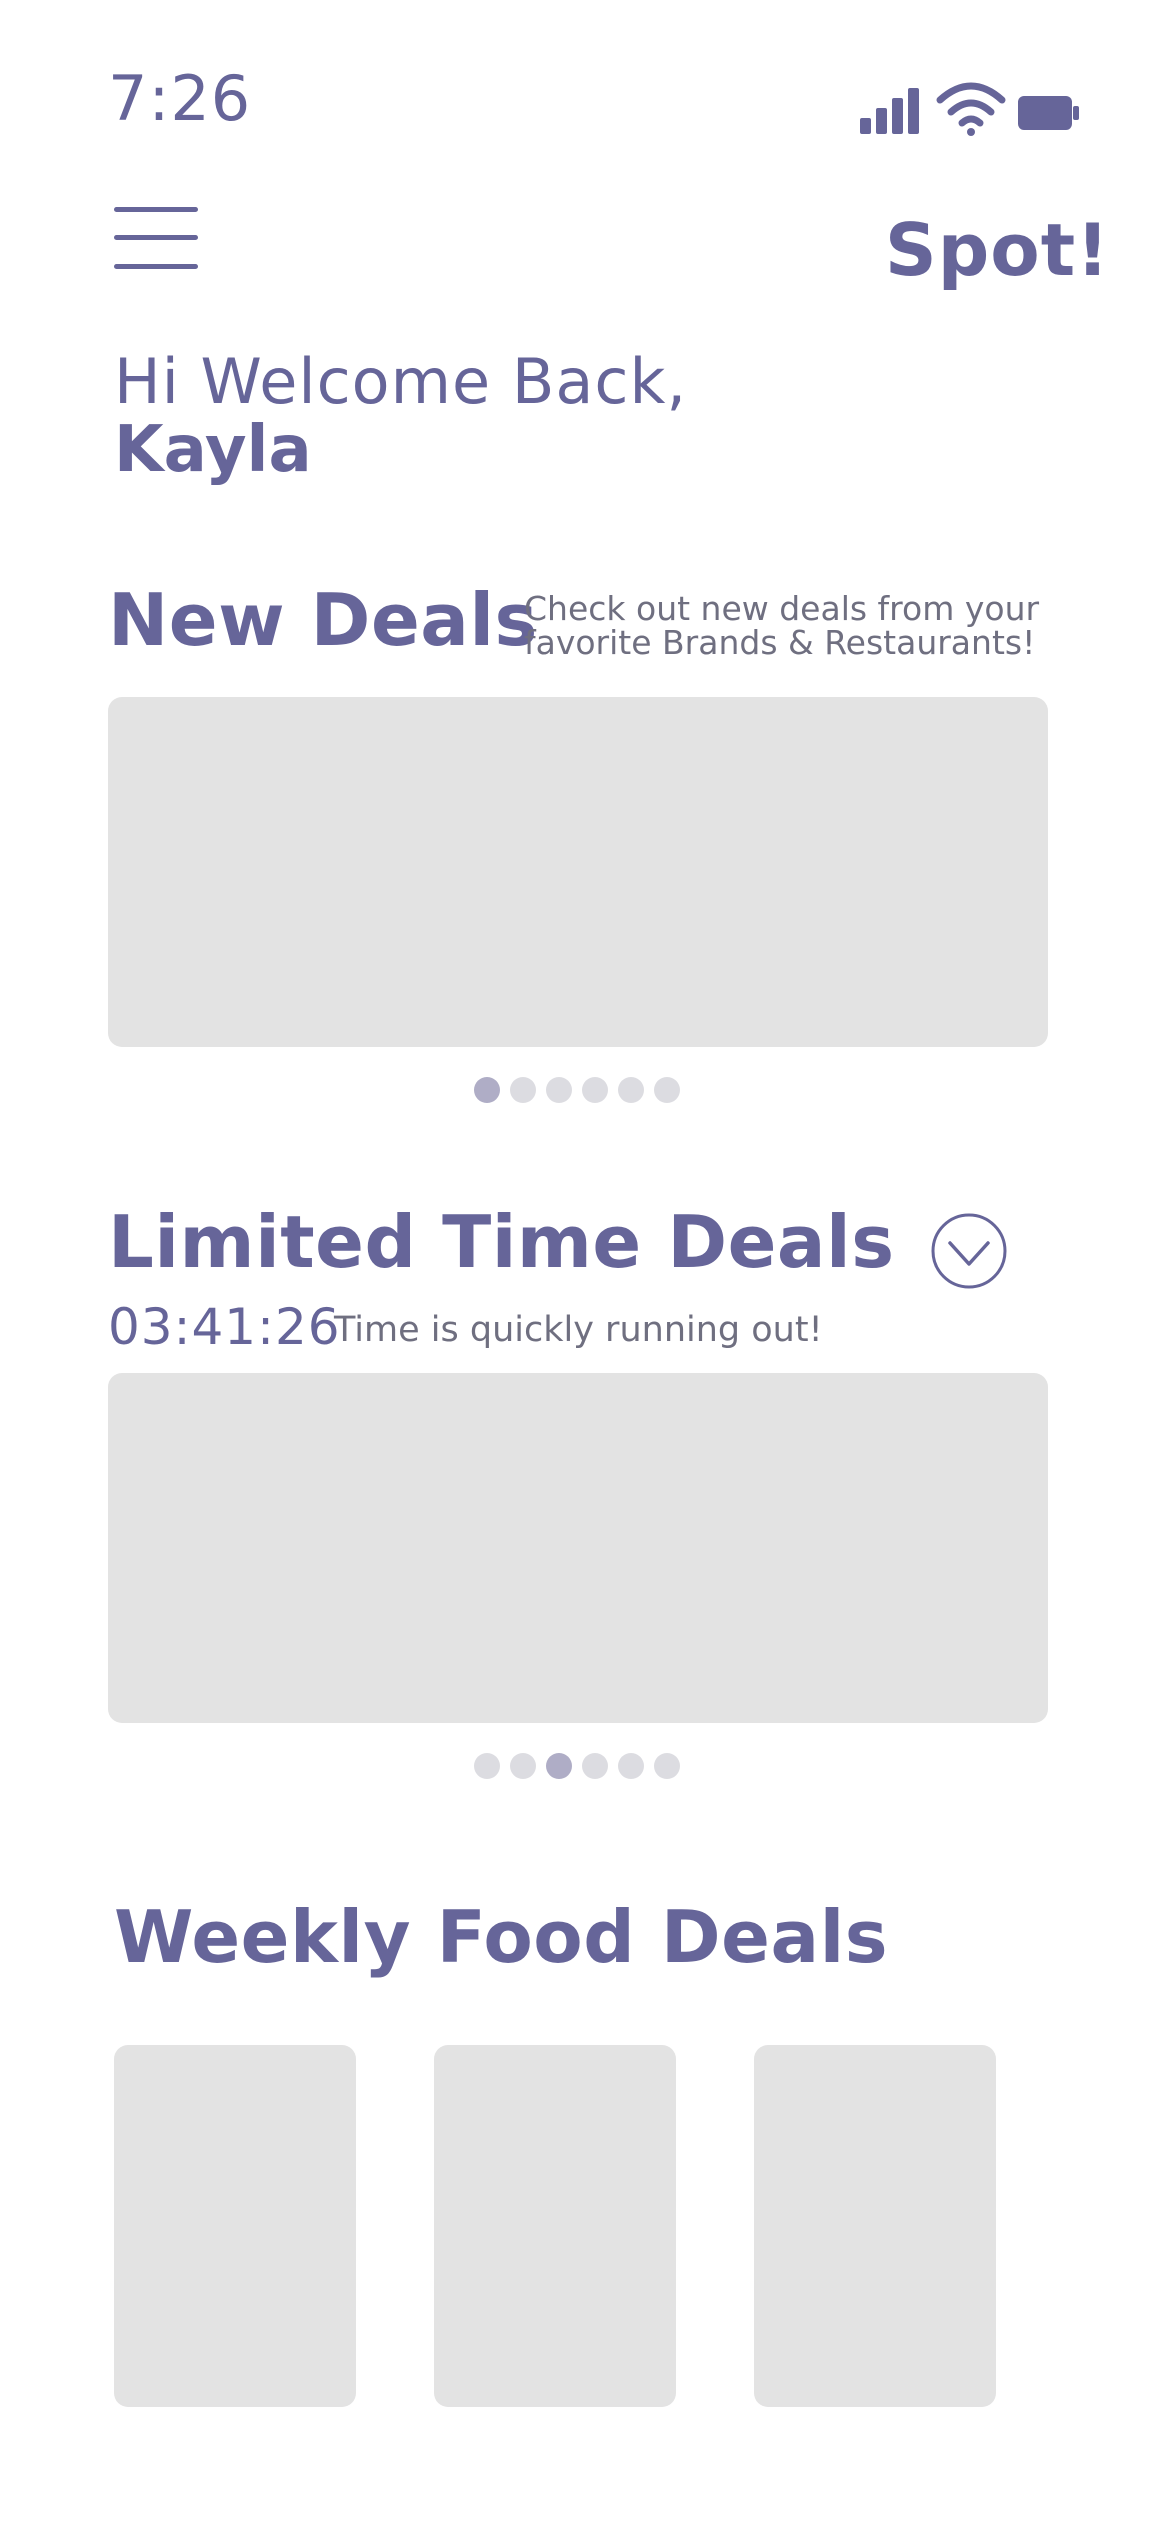  What do you see at coordinates (782, 608) in the screenshot?
I see `new-deals-subtitle-line1: Check out new deals from your` at bounding box center [782, 608].